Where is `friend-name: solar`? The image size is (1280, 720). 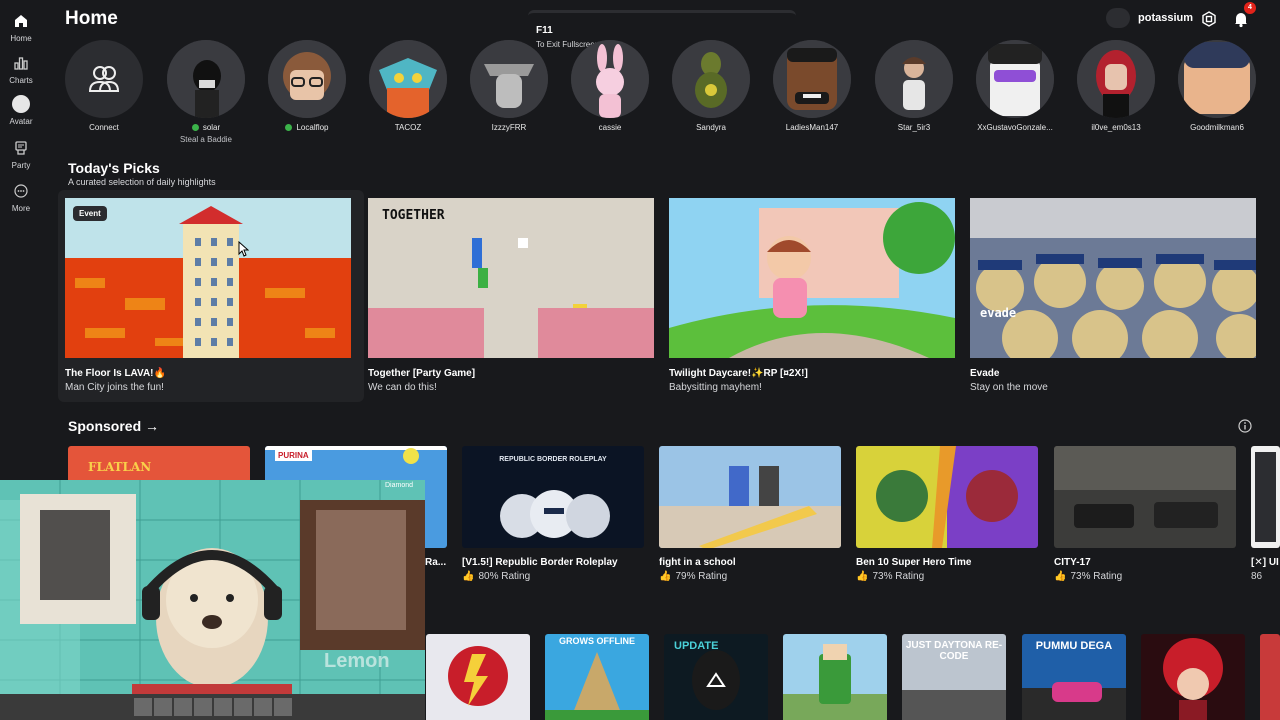 friend-name: solar is located at coordinates (211, 127).